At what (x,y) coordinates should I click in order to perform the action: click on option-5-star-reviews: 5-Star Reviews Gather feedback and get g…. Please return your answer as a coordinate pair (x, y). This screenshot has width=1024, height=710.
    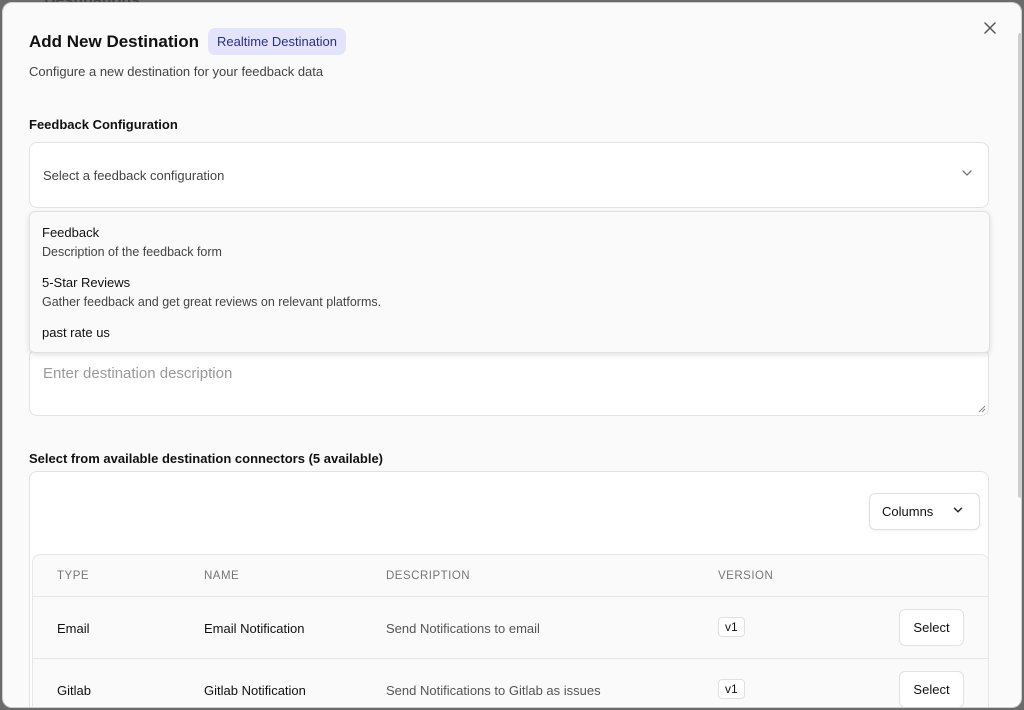
    Looking at the image, I should click on (211, 292).